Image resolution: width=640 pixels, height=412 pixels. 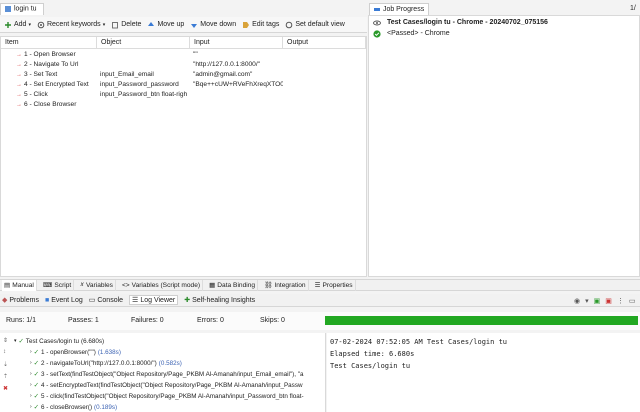 I want to click on menu-icon: ⋮, so click(x=620, y=301).